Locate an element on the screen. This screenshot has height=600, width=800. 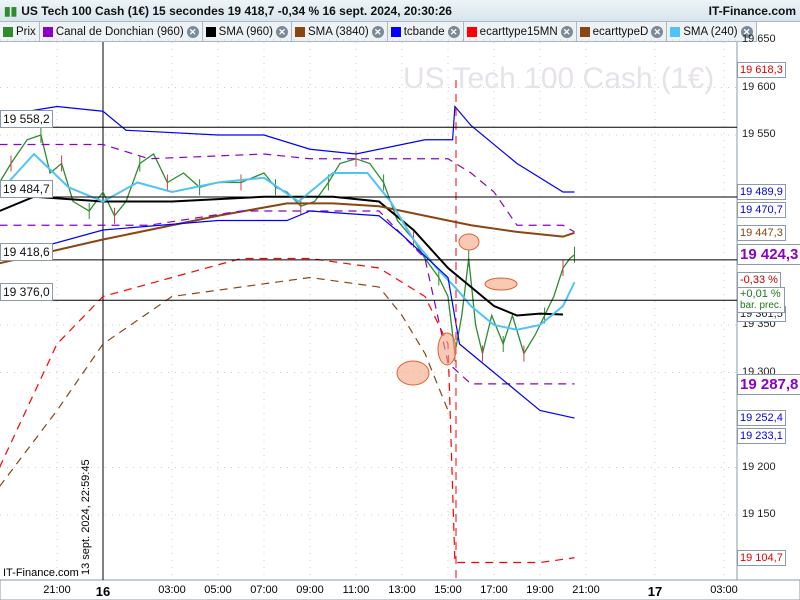
y-tick-label: 19 150 is located at coordinates (759, 514).